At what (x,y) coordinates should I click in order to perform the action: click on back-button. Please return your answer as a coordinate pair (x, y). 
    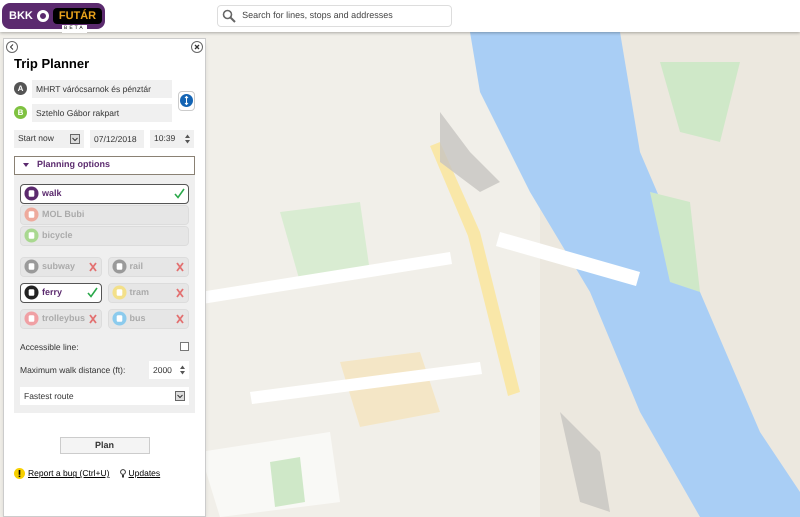
    Looking at the image, I should click on (12, 47).